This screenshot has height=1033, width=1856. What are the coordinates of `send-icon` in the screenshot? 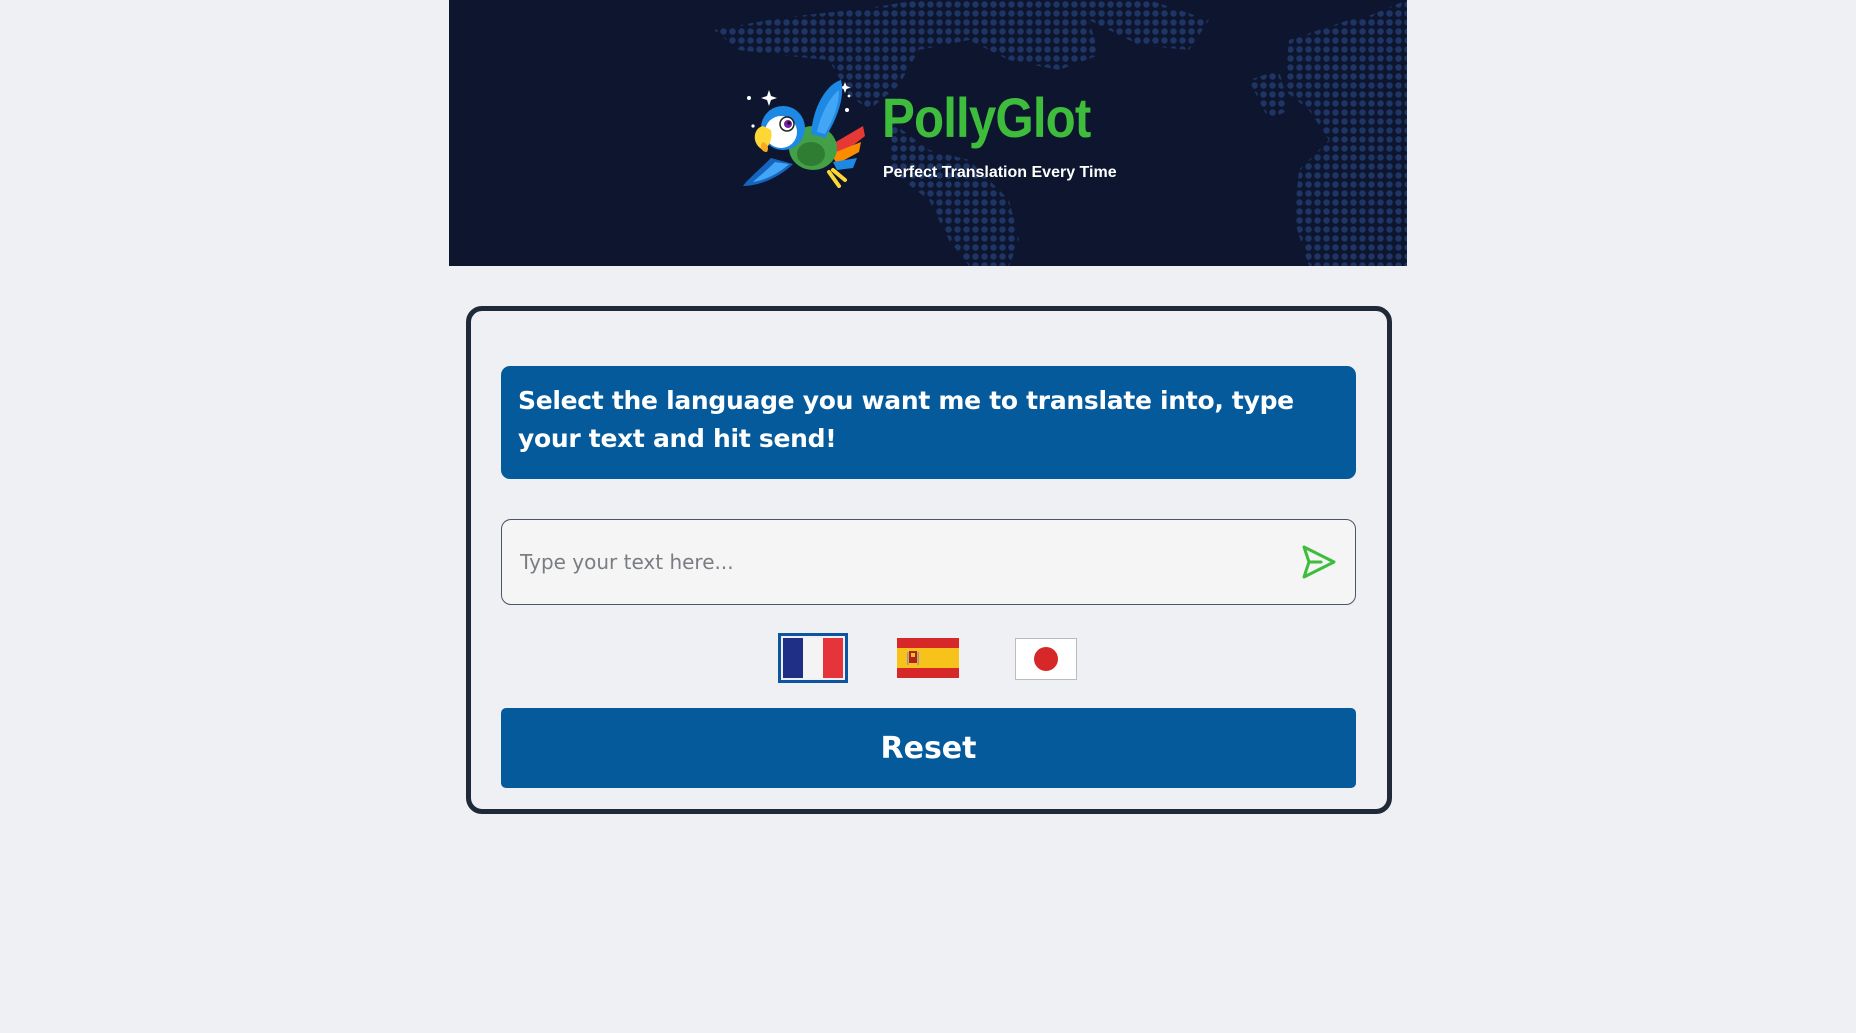 It's located at (1319, 562).